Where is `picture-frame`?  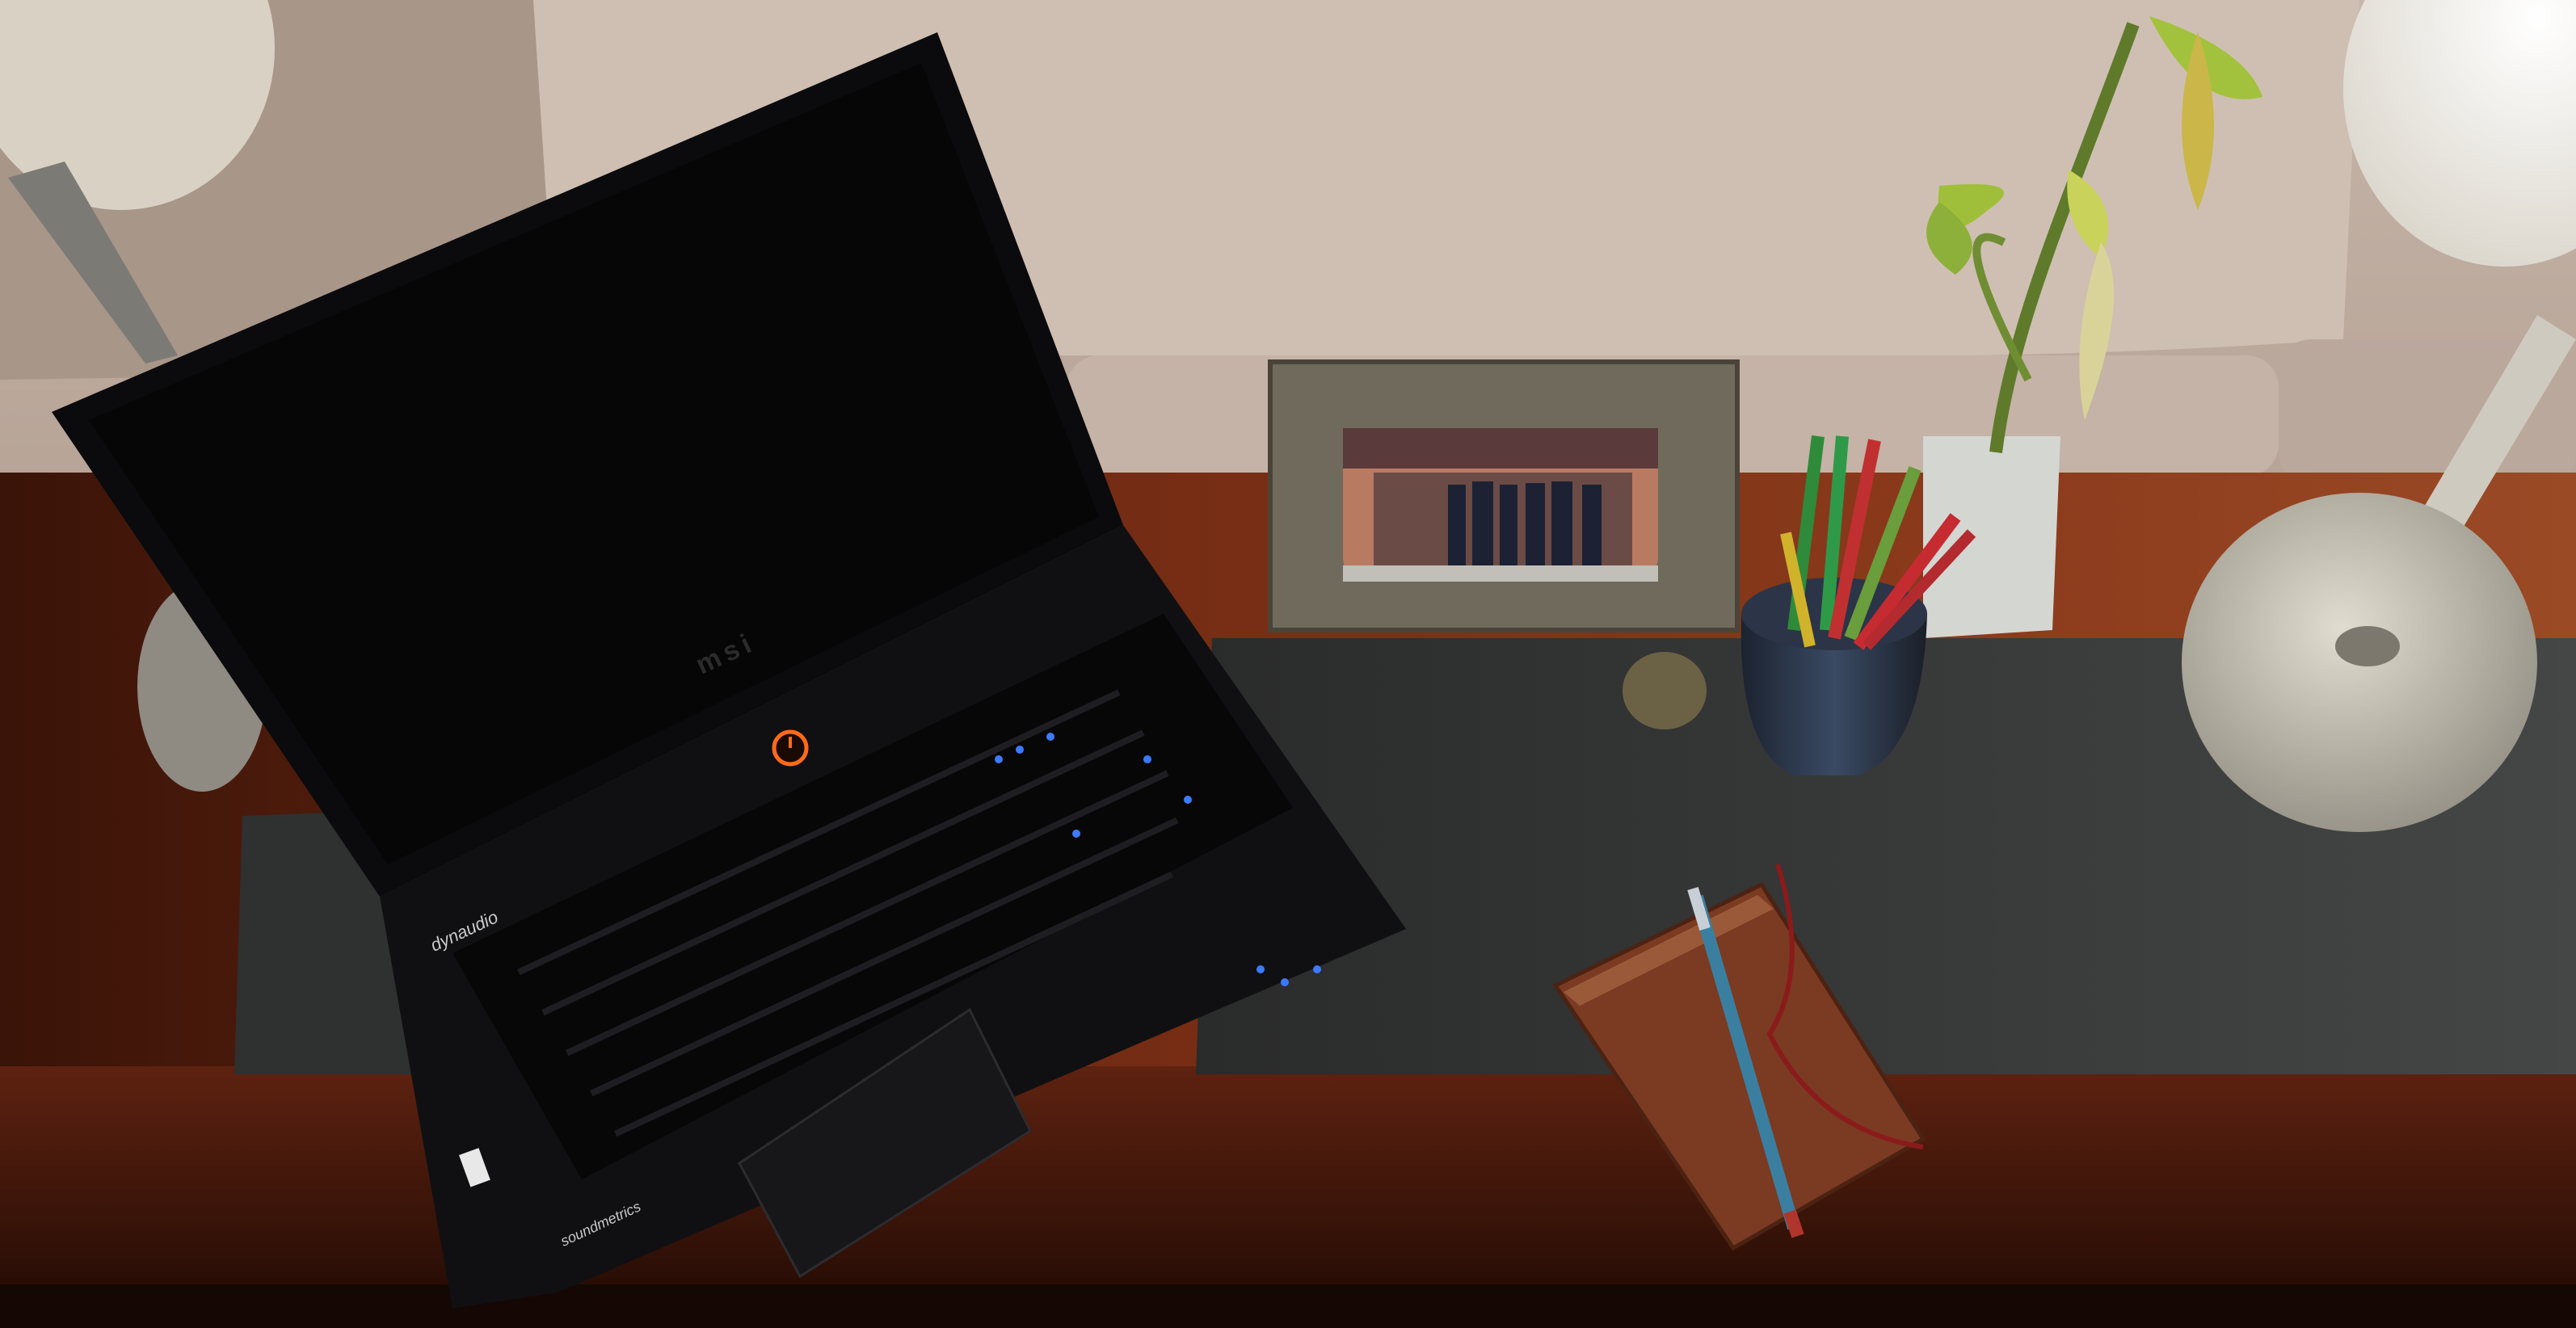
picture-frame is located at coordinates (1504, 495).